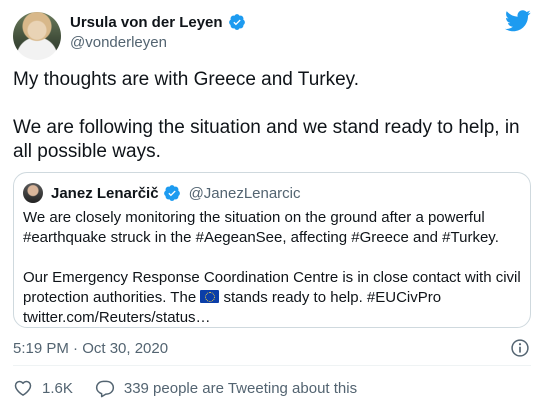 Image resolution: width=545 pixels, height=409 pixels. I want to click on info-icon, so click(520, 348).